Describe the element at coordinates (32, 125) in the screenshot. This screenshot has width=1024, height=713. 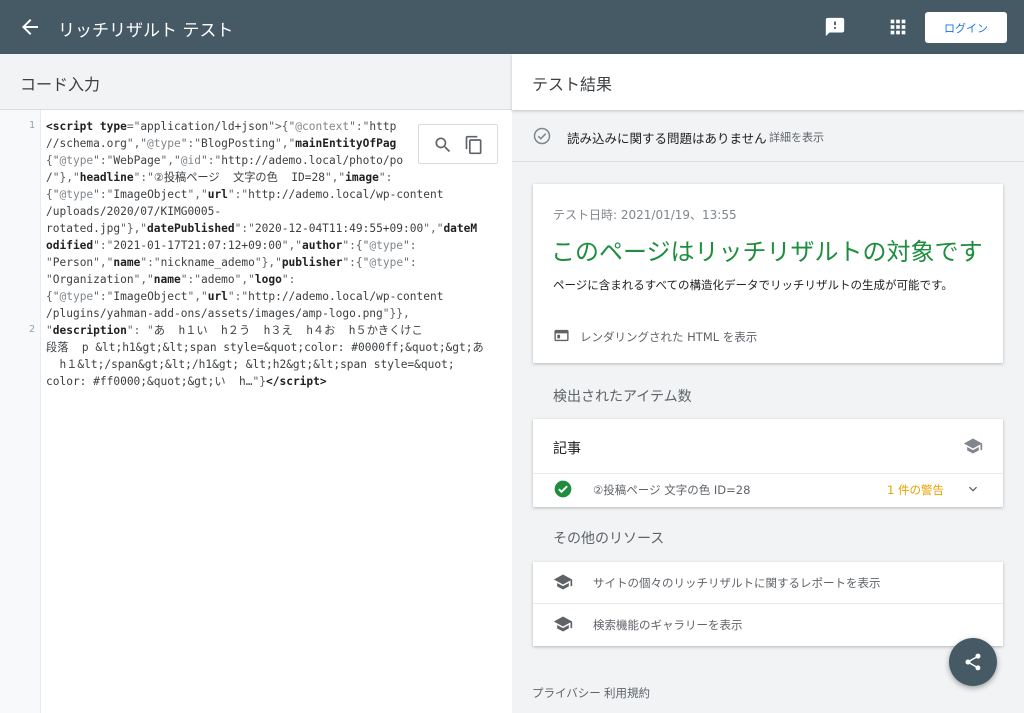
I see `line-number: 1` at that location.